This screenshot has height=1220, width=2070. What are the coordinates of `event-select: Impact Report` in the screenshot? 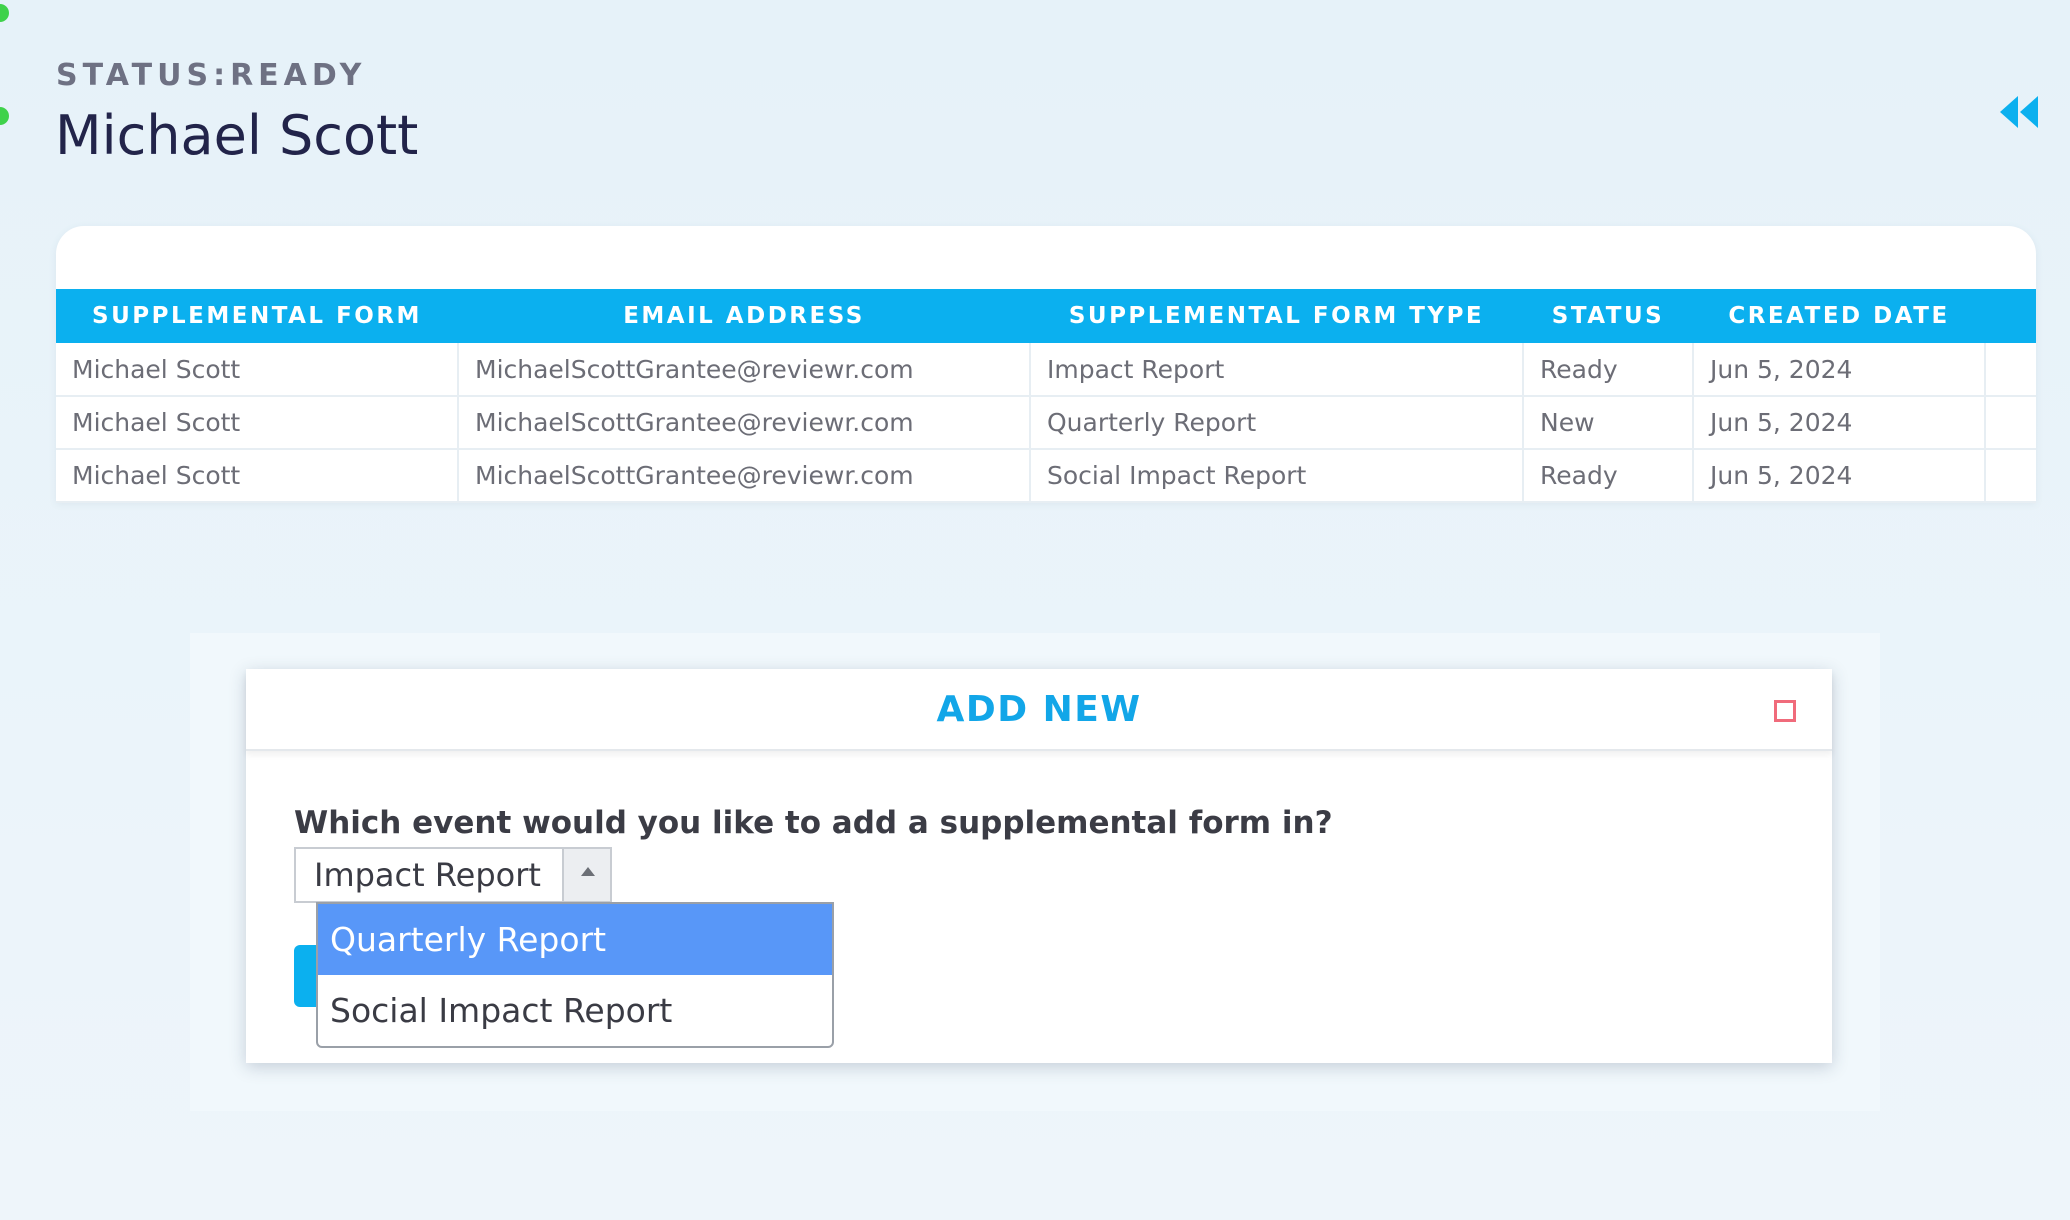 It's located at (453, 875).